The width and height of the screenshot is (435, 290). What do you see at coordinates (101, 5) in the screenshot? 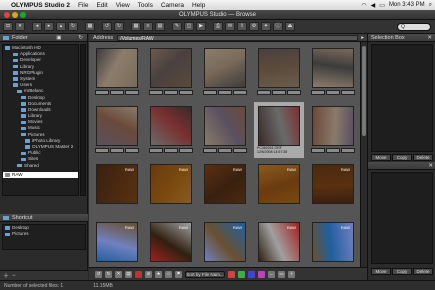
I see `menu-edit: Edit` at bounding box center [101, 5].